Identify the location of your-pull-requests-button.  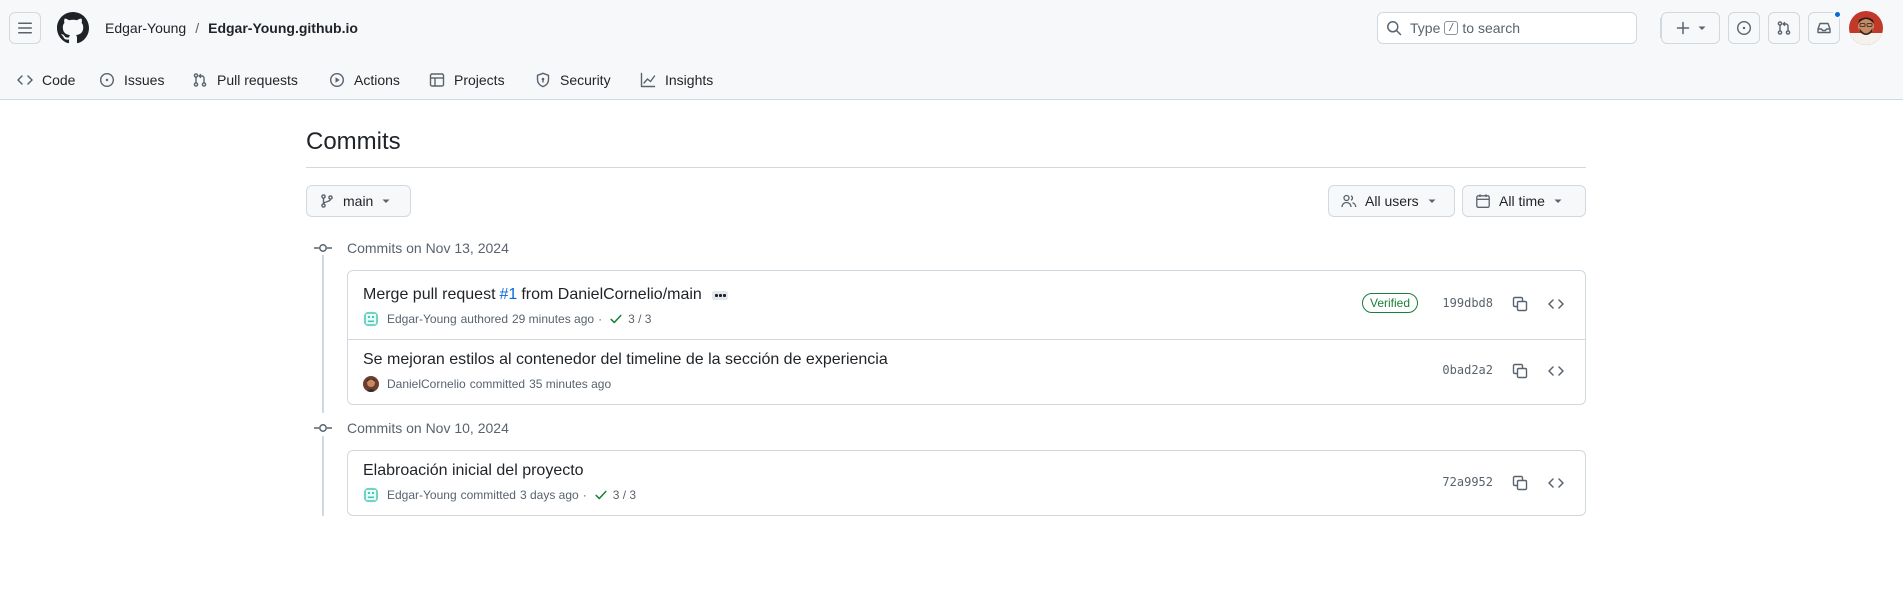
(1784, 28).